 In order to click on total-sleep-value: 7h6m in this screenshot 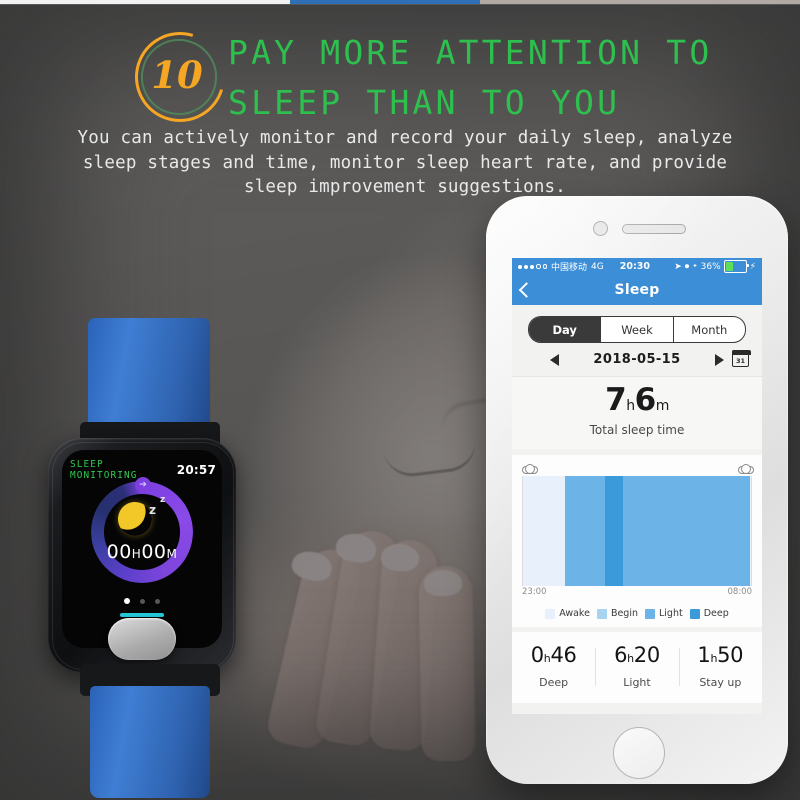, I will do `click(637, 400)`.